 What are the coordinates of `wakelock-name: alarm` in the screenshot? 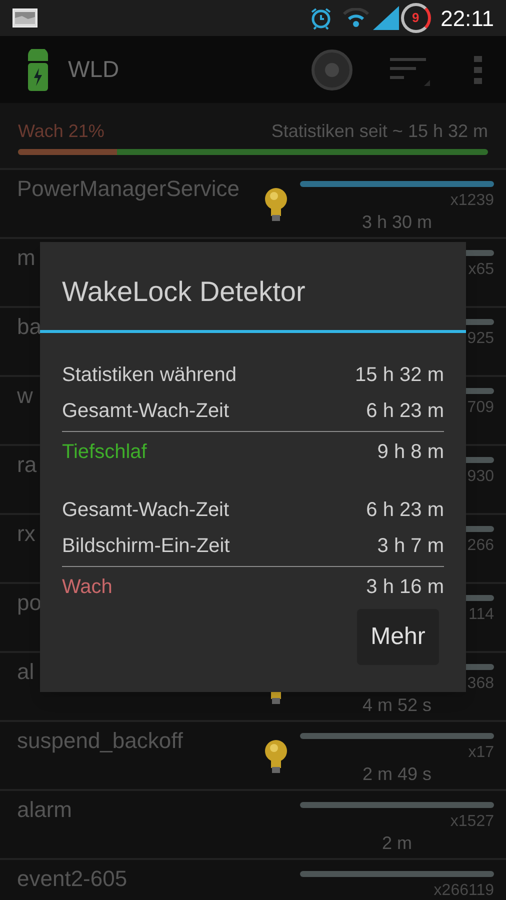 It's located at (44, 809).